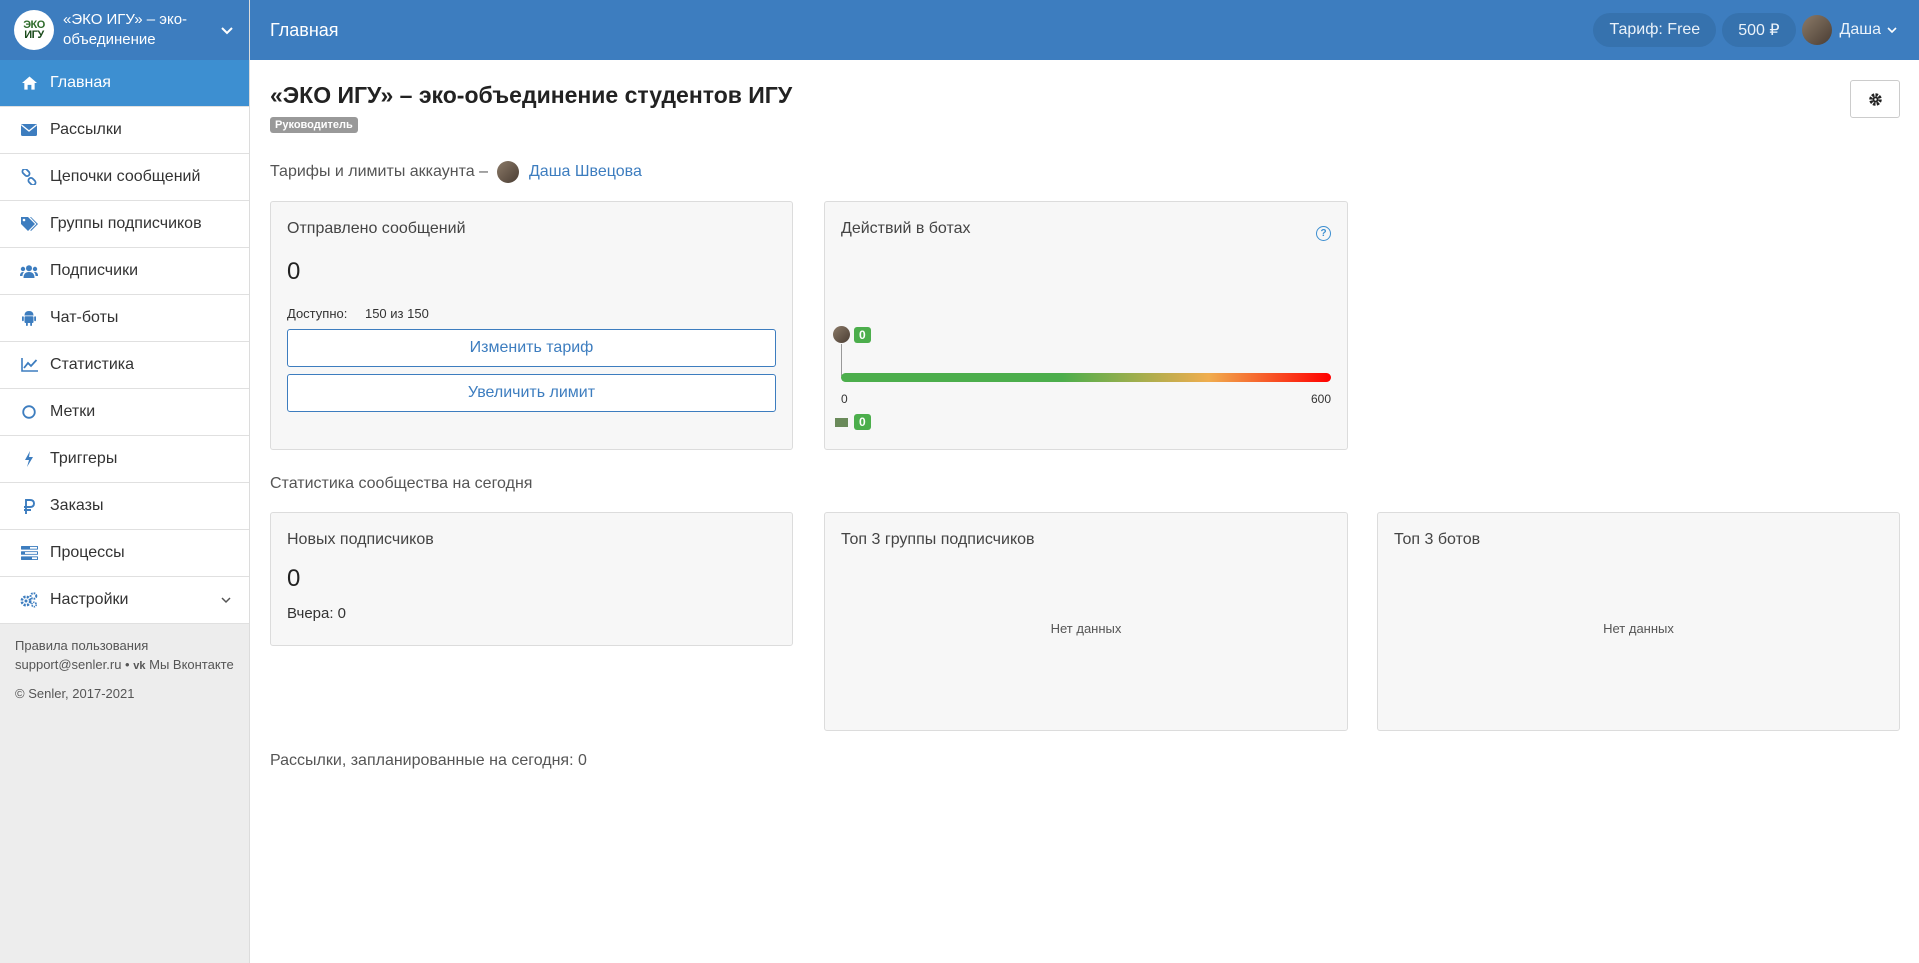 Image resolution: width=1919 pixels, height=963 pixels. I want to click on new-subscribers-card: Новых подписчиков 0 Вчера: 0, so click(531, 579).